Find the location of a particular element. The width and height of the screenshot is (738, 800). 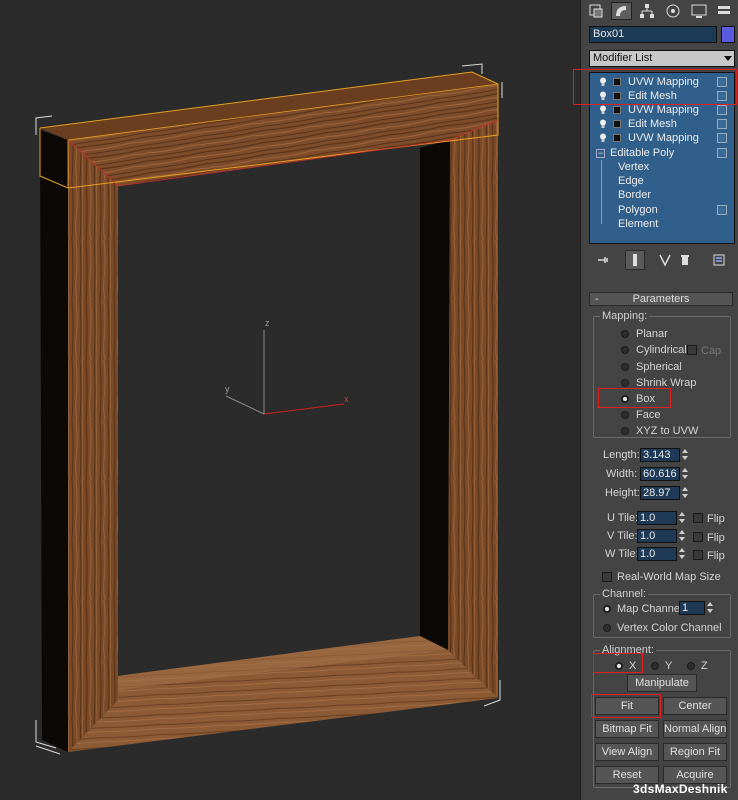

modify-icon is located at coordinates (621, 11).